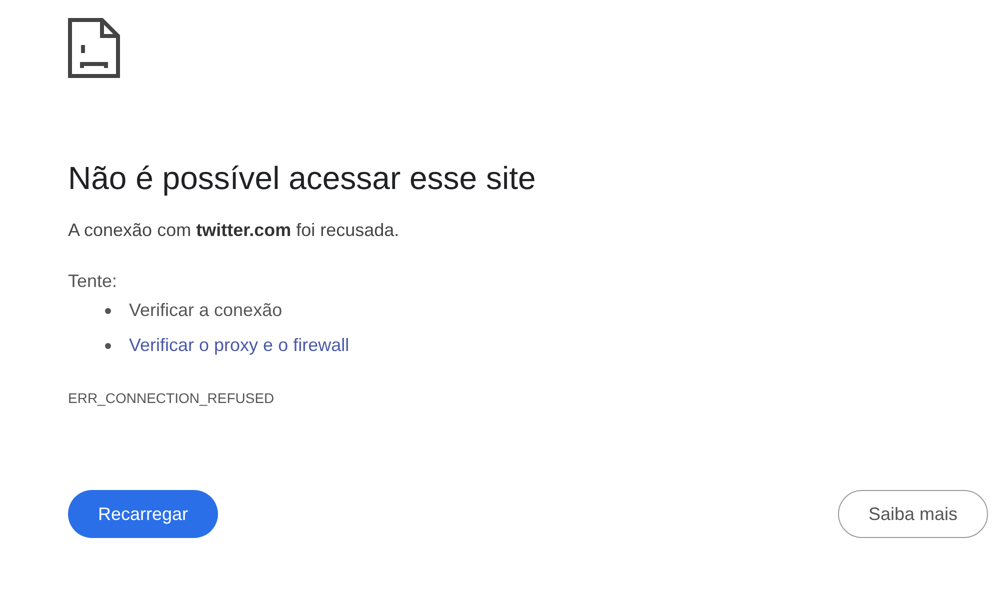 The width and height of the screenshot is (992, 606). What do you see at coordinates (172, 398) in the screenshot?
I see `error-code: ERR_CONNECTION_REFUSED` at bounding box center [172, 398].